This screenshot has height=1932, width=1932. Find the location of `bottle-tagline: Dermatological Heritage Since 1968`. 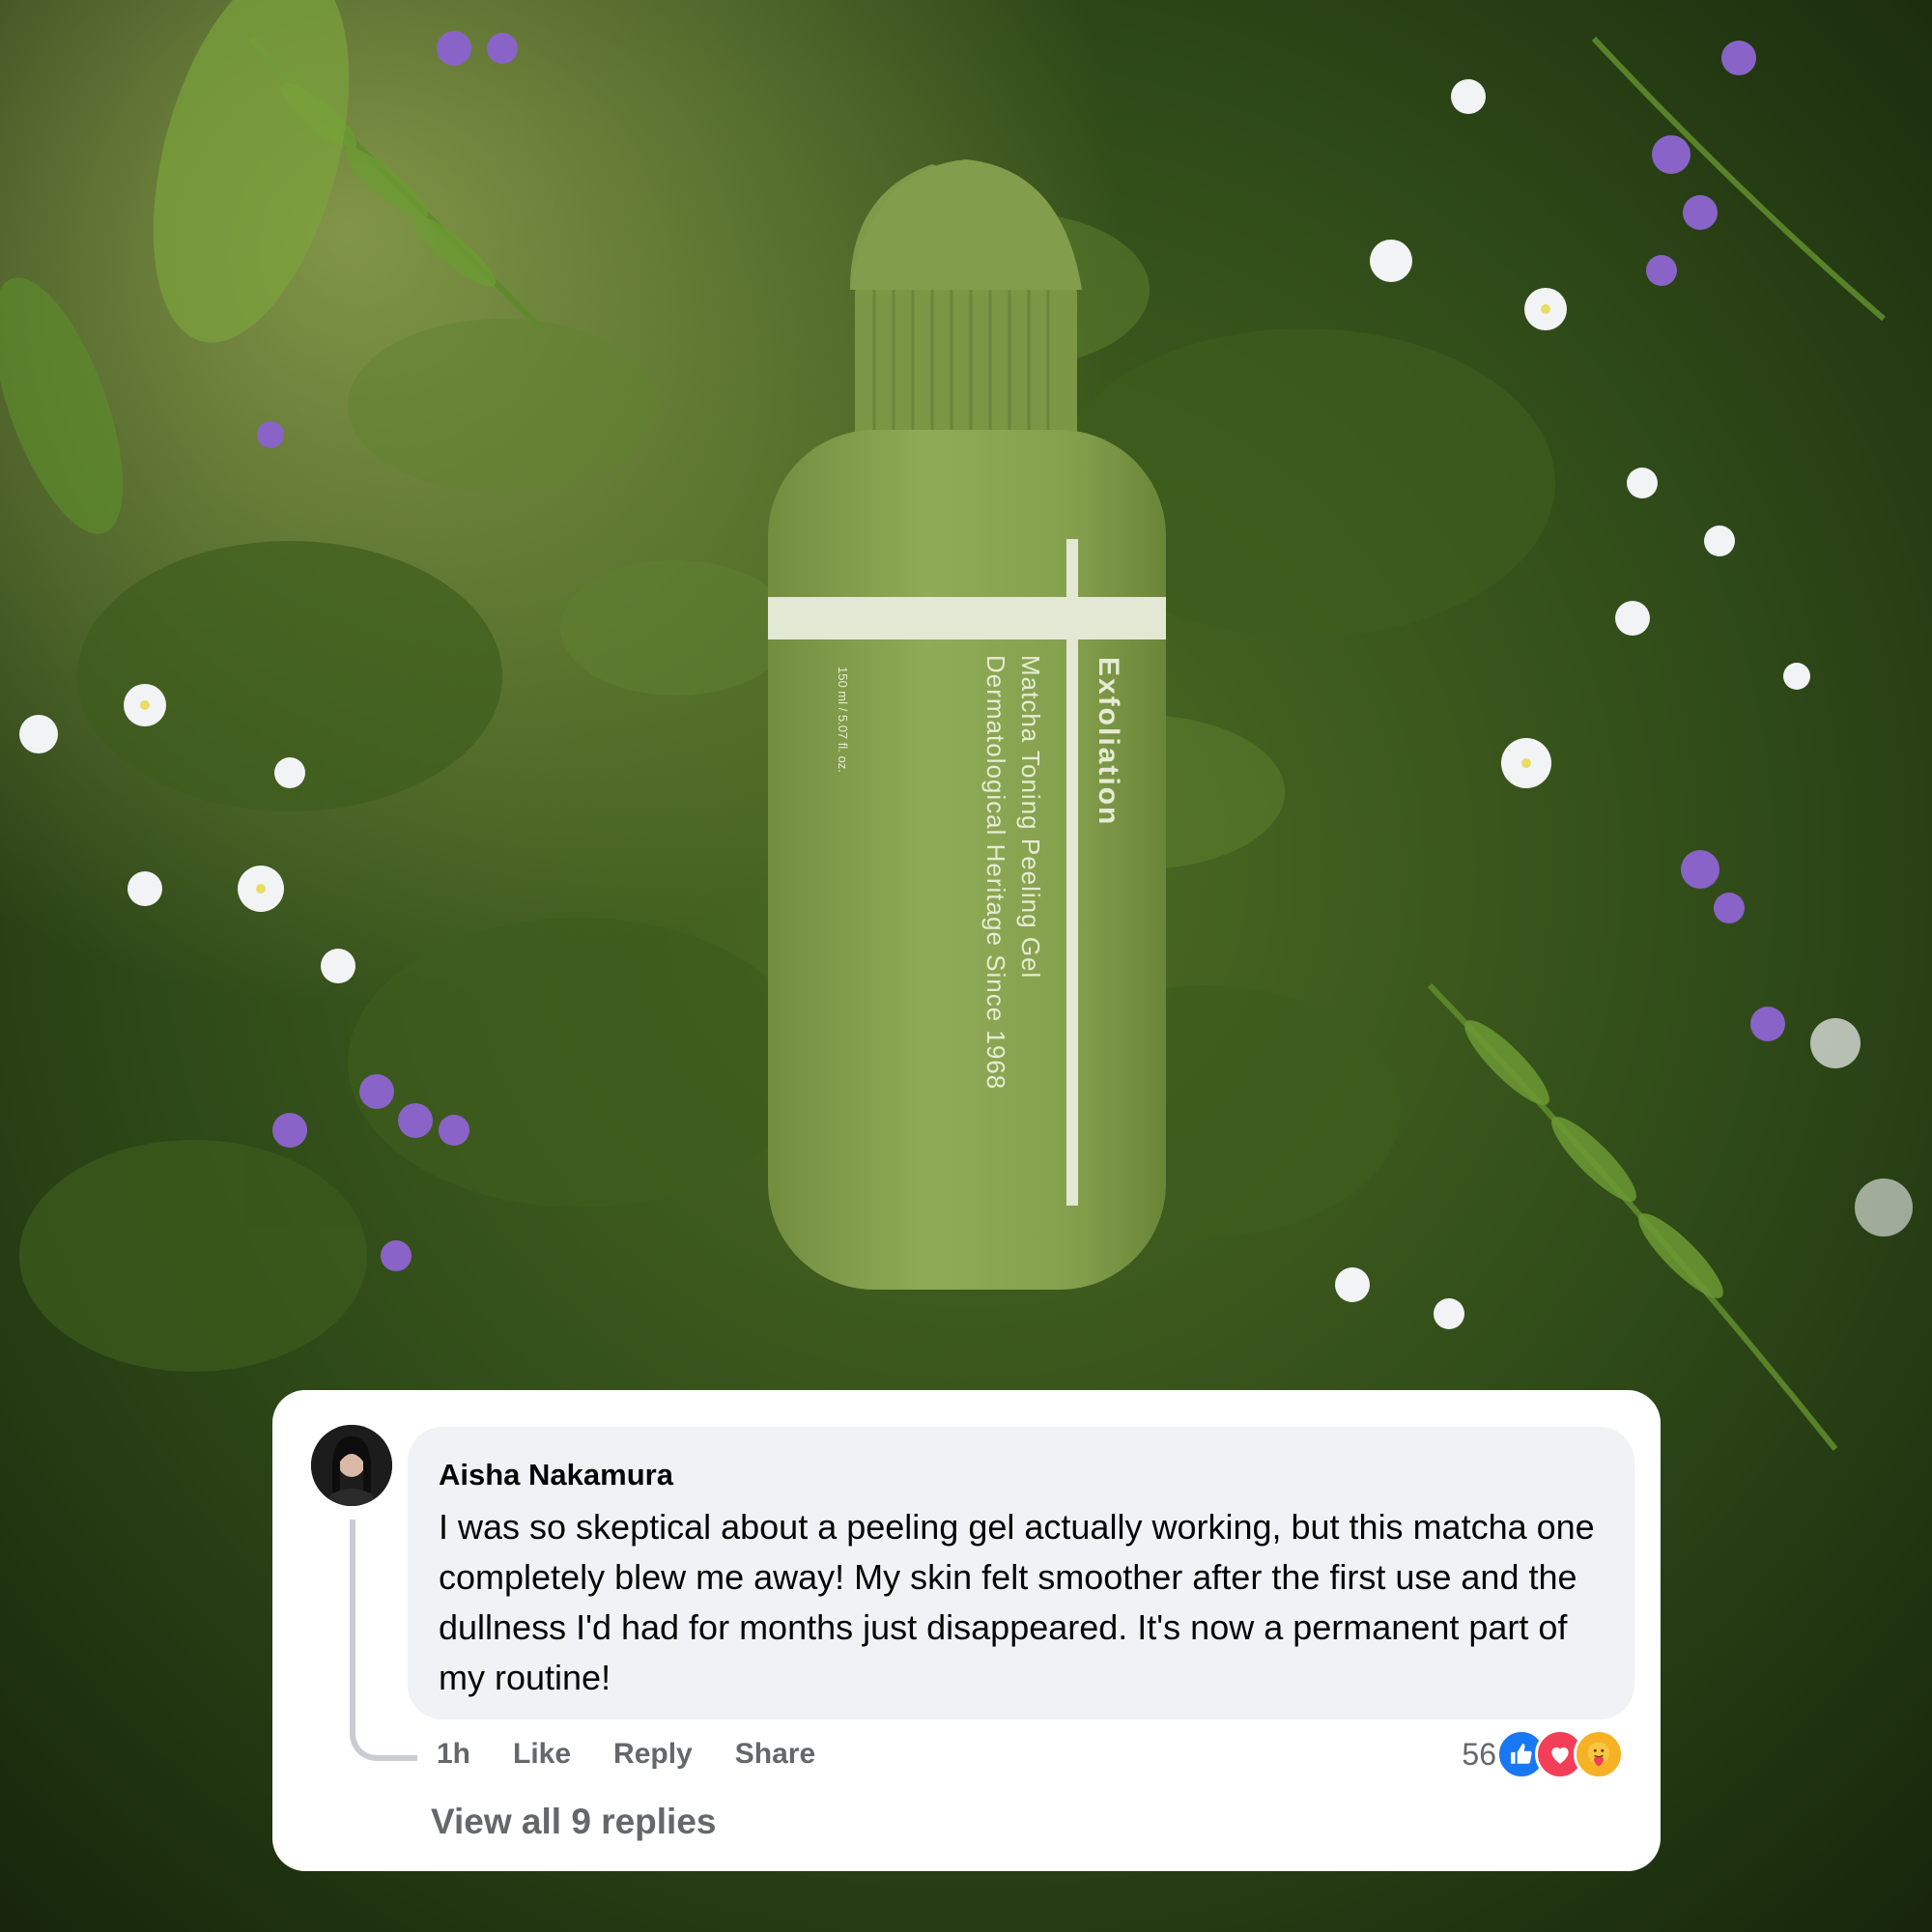

bottle-tagline: Dermatological Heritage Since 1968 is located at coordinates (995, 873).